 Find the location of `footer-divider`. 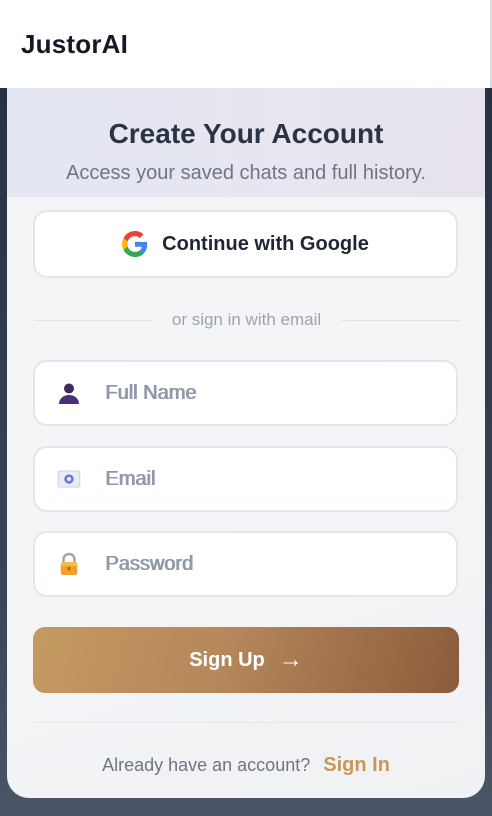

footer-divider is located at coordinates (246, 722).